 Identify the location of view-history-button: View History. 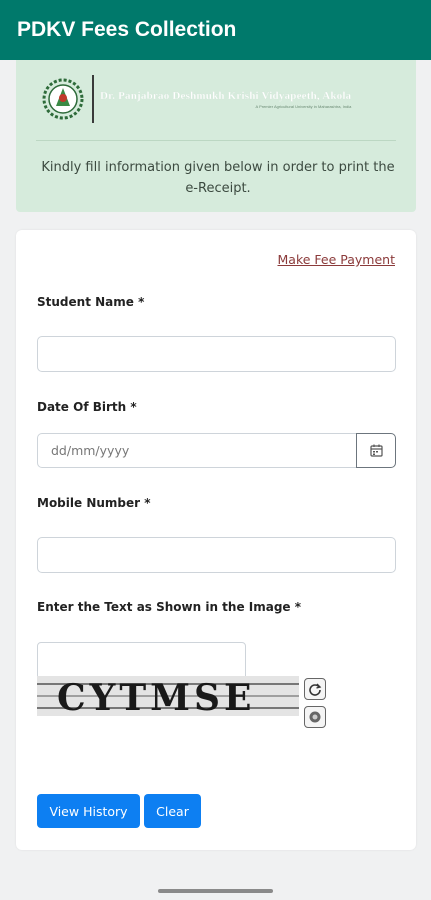
(88, 811).